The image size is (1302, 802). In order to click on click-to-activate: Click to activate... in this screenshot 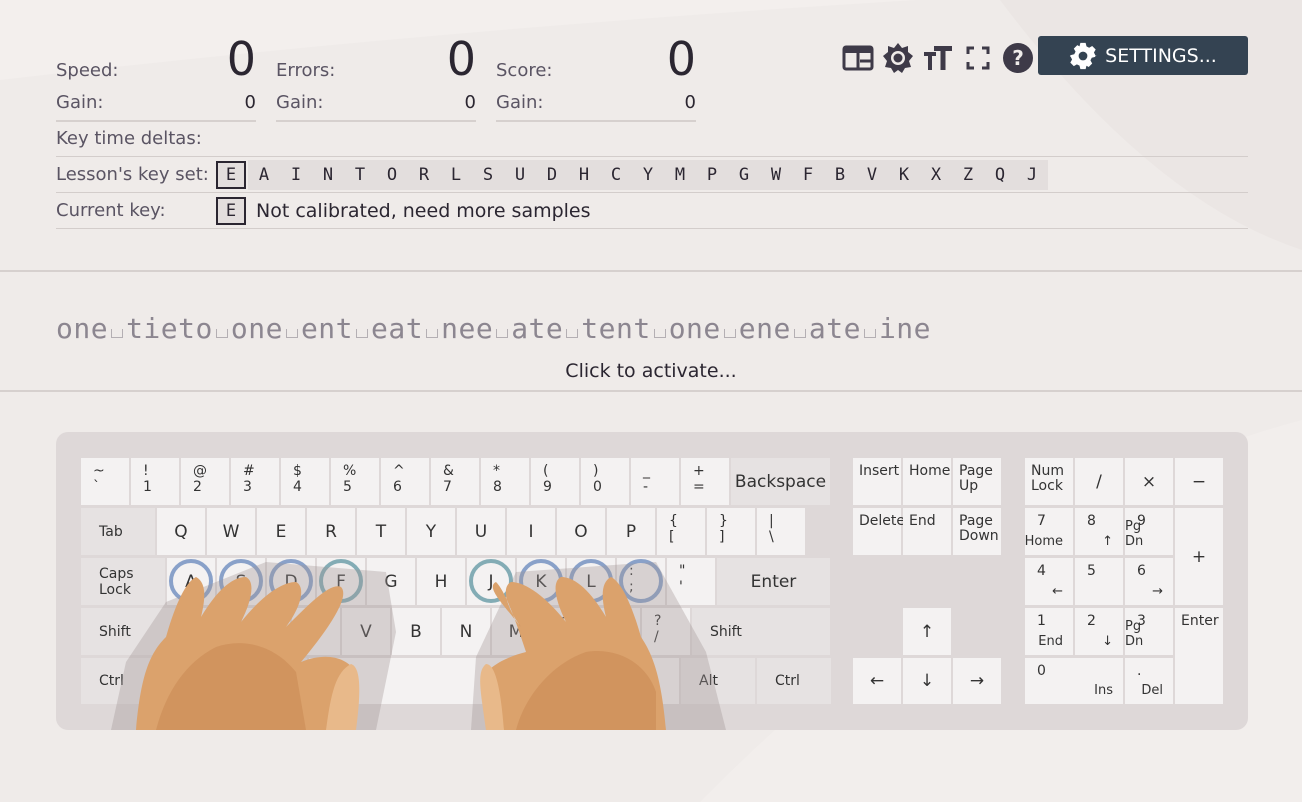, I will do `click(651, 371)`.